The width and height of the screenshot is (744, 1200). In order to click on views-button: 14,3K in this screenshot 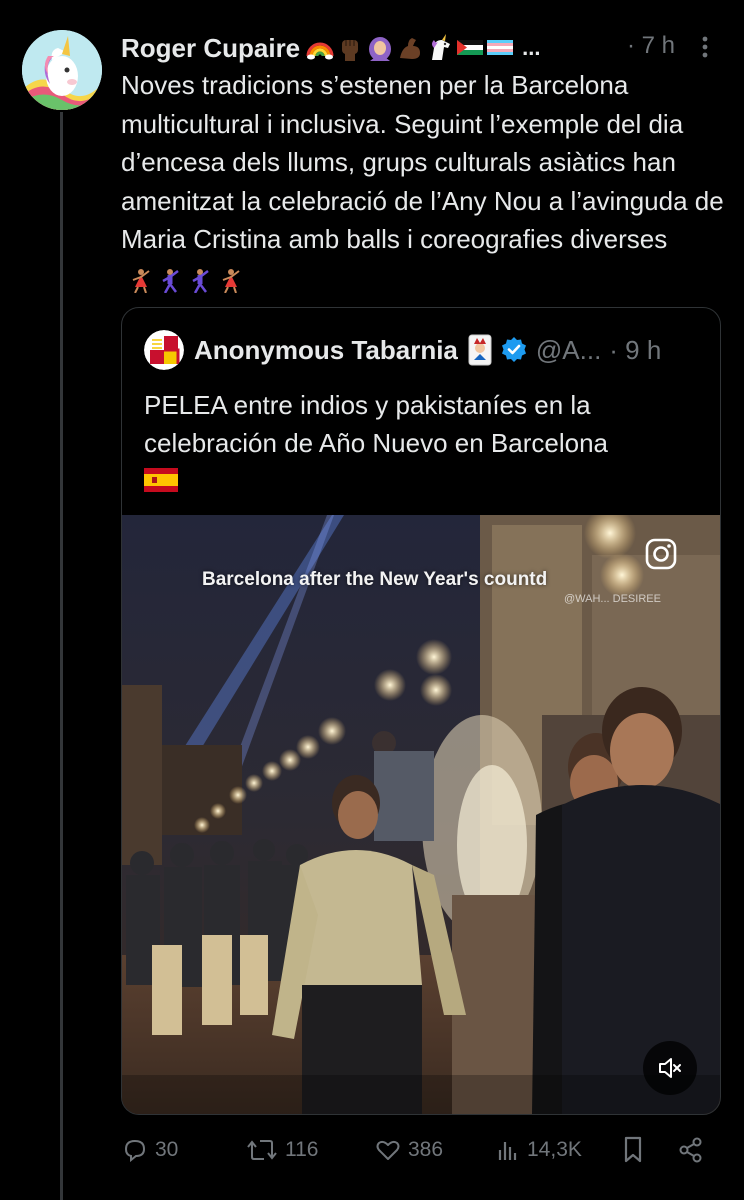, I will do `click(538, 1150)`.